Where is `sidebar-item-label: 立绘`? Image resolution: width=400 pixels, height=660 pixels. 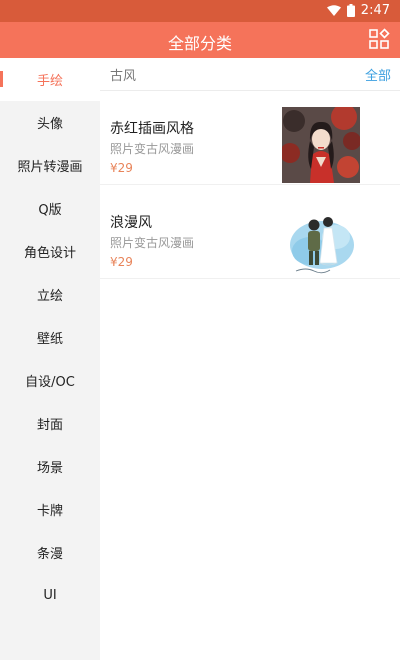
sidebar-item-label: 立绘 is located at coordinates (49, 296).